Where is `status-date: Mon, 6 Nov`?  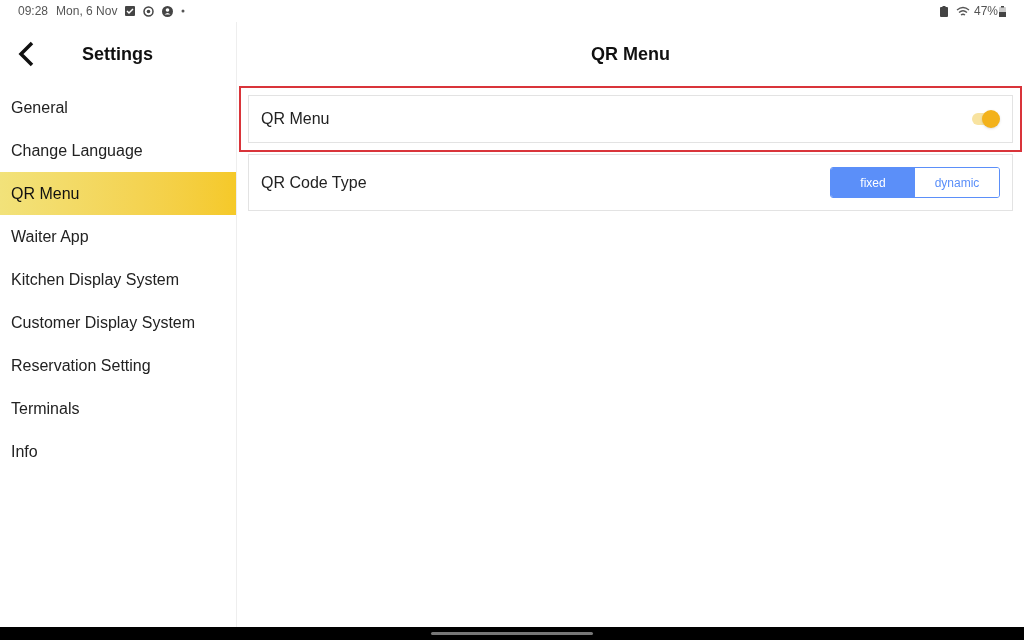
status-date: Mon, 6 Nov is located at coordinates (87, 11).